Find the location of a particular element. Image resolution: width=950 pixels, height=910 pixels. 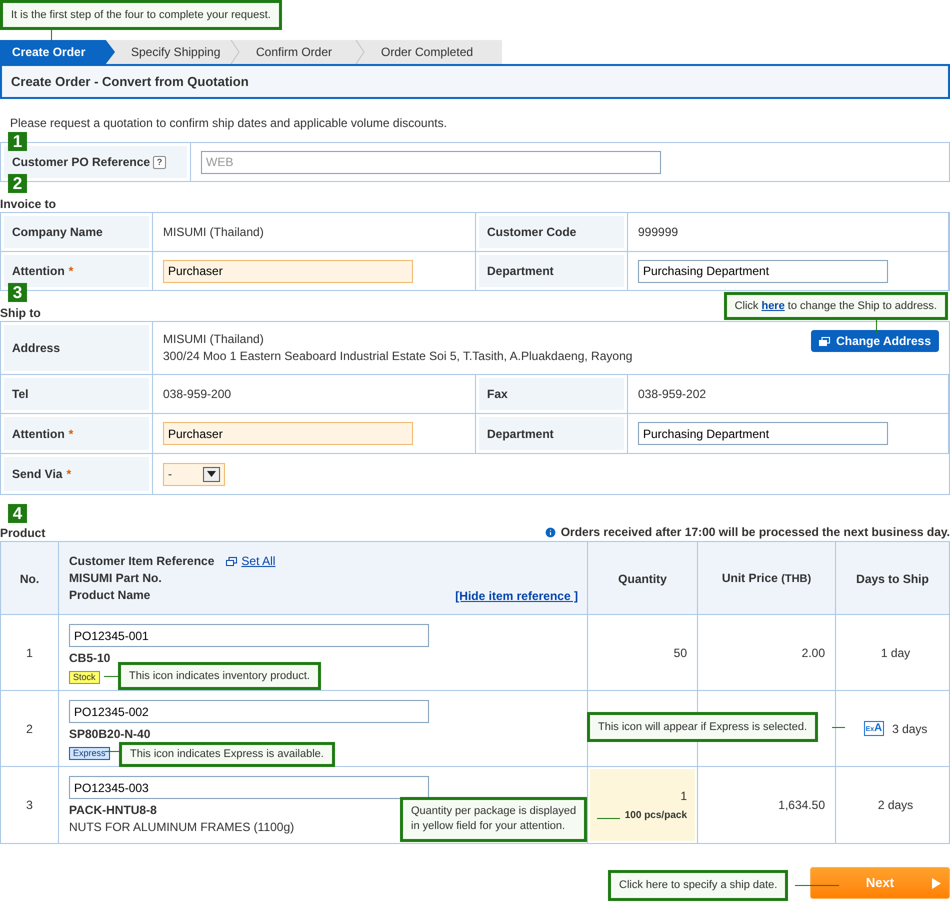

row-number: 1 is located at coordinates (29, 653).